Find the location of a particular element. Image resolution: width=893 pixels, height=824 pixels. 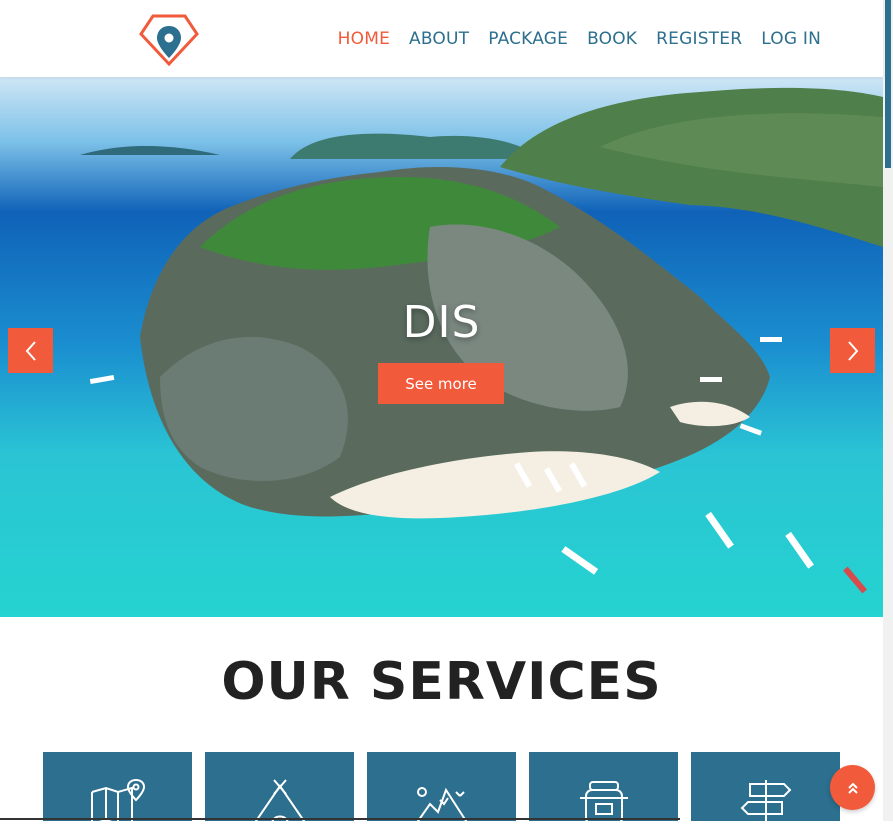

scroll-to-top-button is located at coordinates (852, 787).